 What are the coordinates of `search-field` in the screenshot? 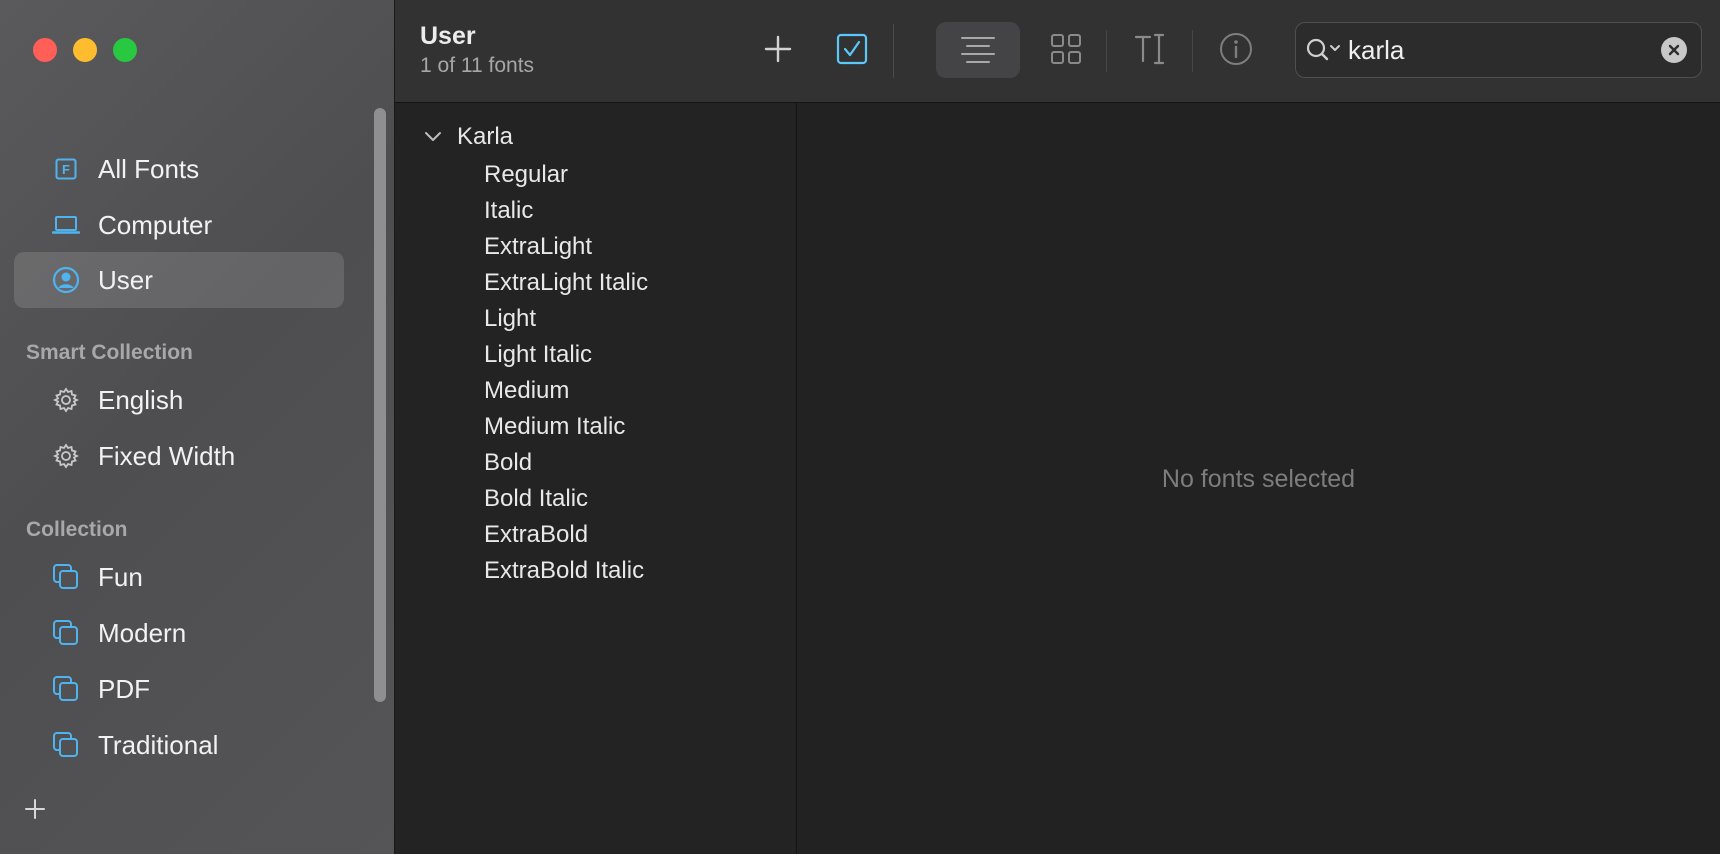 It's located at (1498, 50).